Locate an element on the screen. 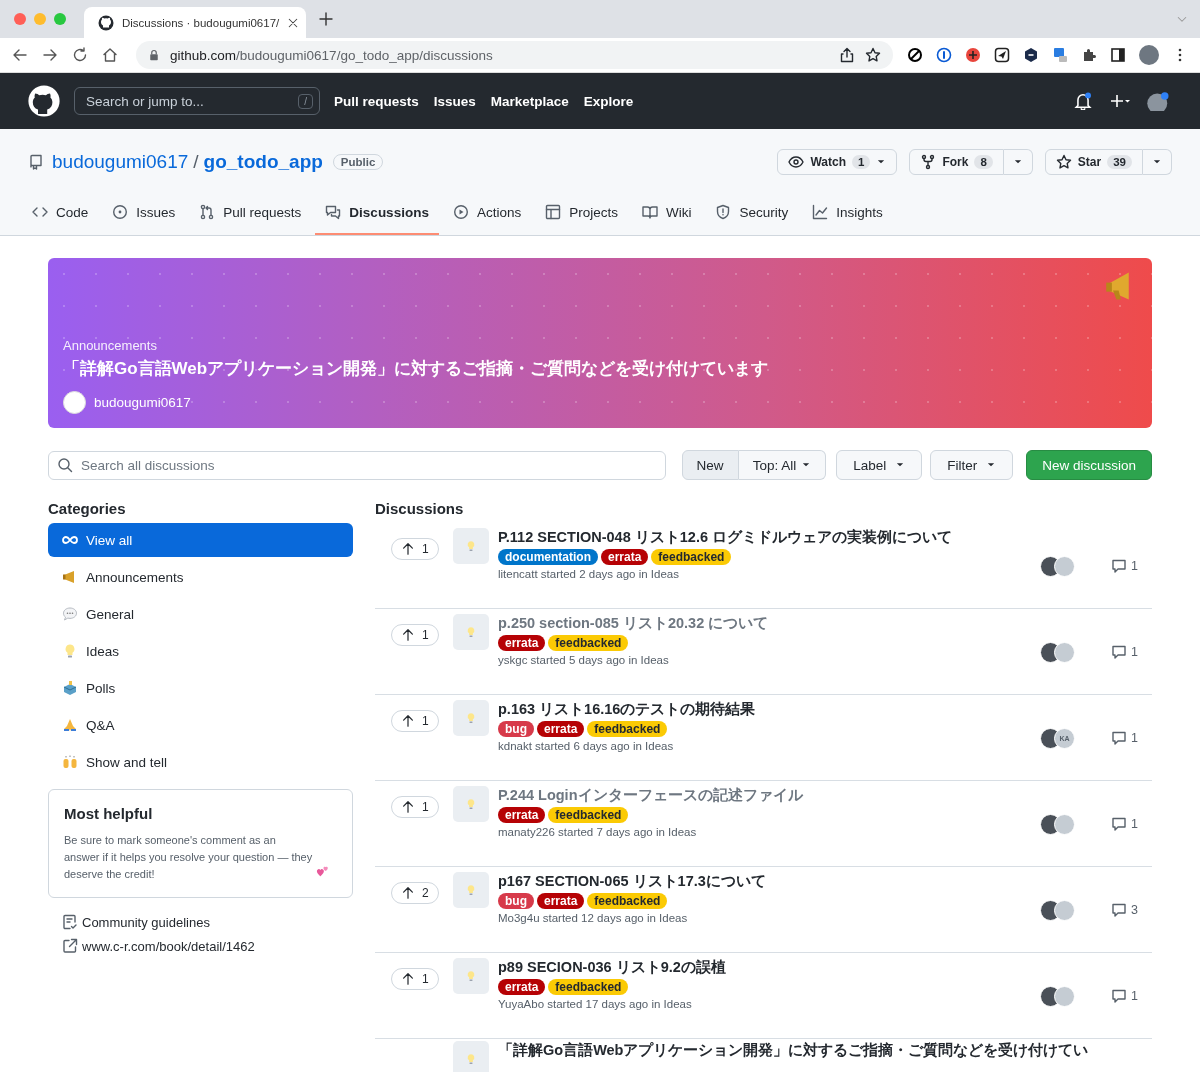  notification-bell-icon is located at coordinates (1083, 101).